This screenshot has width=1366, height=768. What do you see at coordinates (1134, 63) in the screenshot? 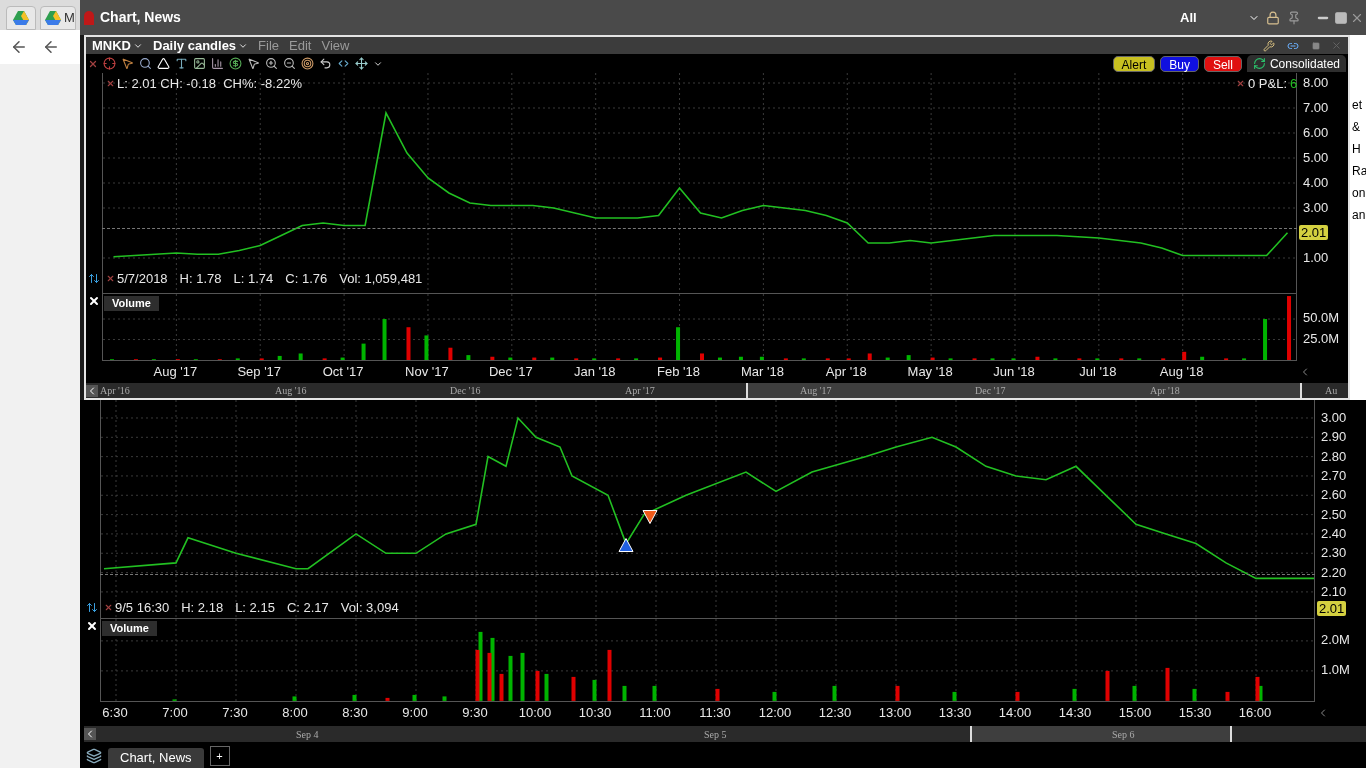
I see `alert-button: Alert` at bounding box center [1134, 63].